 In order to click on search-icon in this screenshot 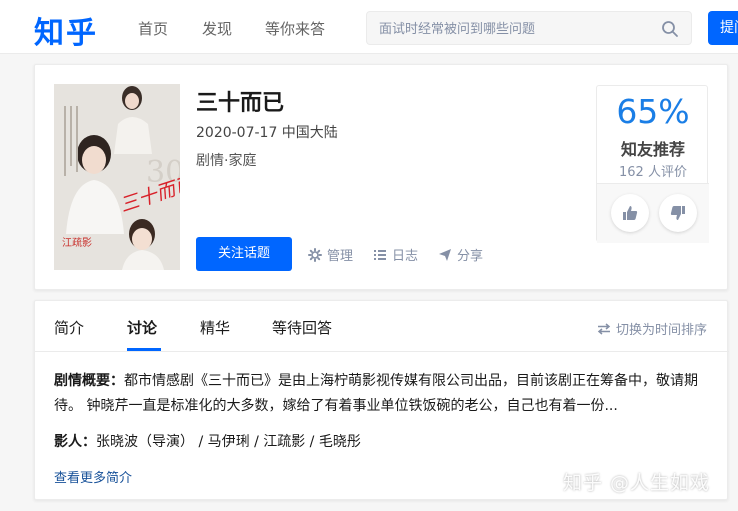, I will do `click(670, 29)`.